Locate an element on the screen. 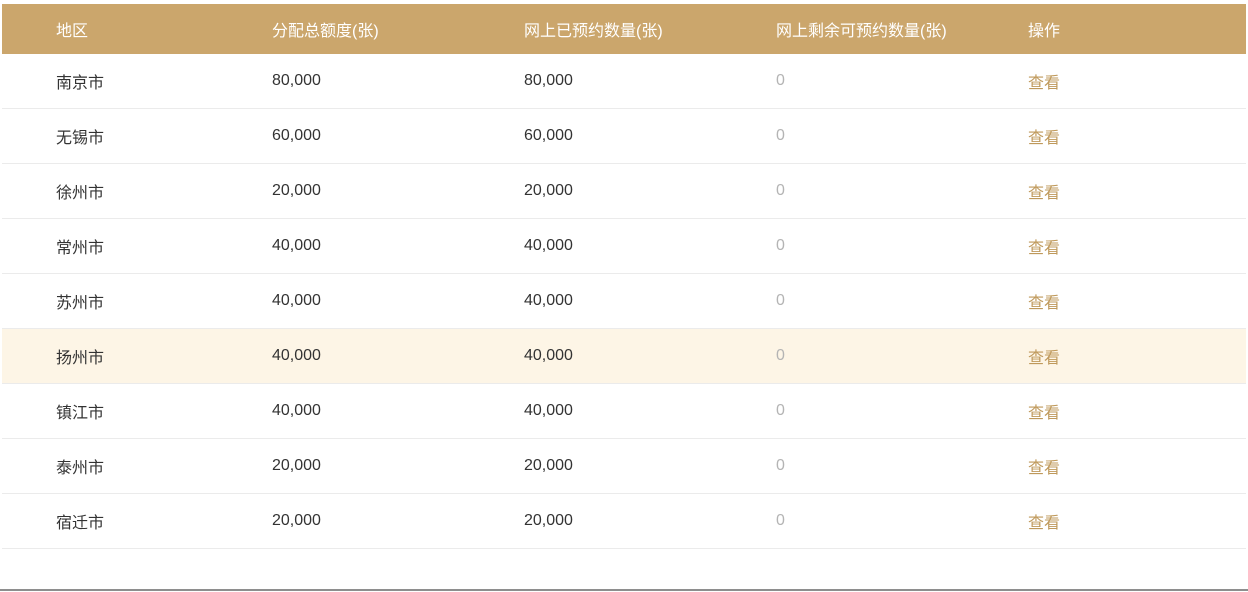 The height and width of the screenshot is (592, 1248). table-row: 徐州市 20,000 20,000 0 查看 is located at coordinates (624, 191).